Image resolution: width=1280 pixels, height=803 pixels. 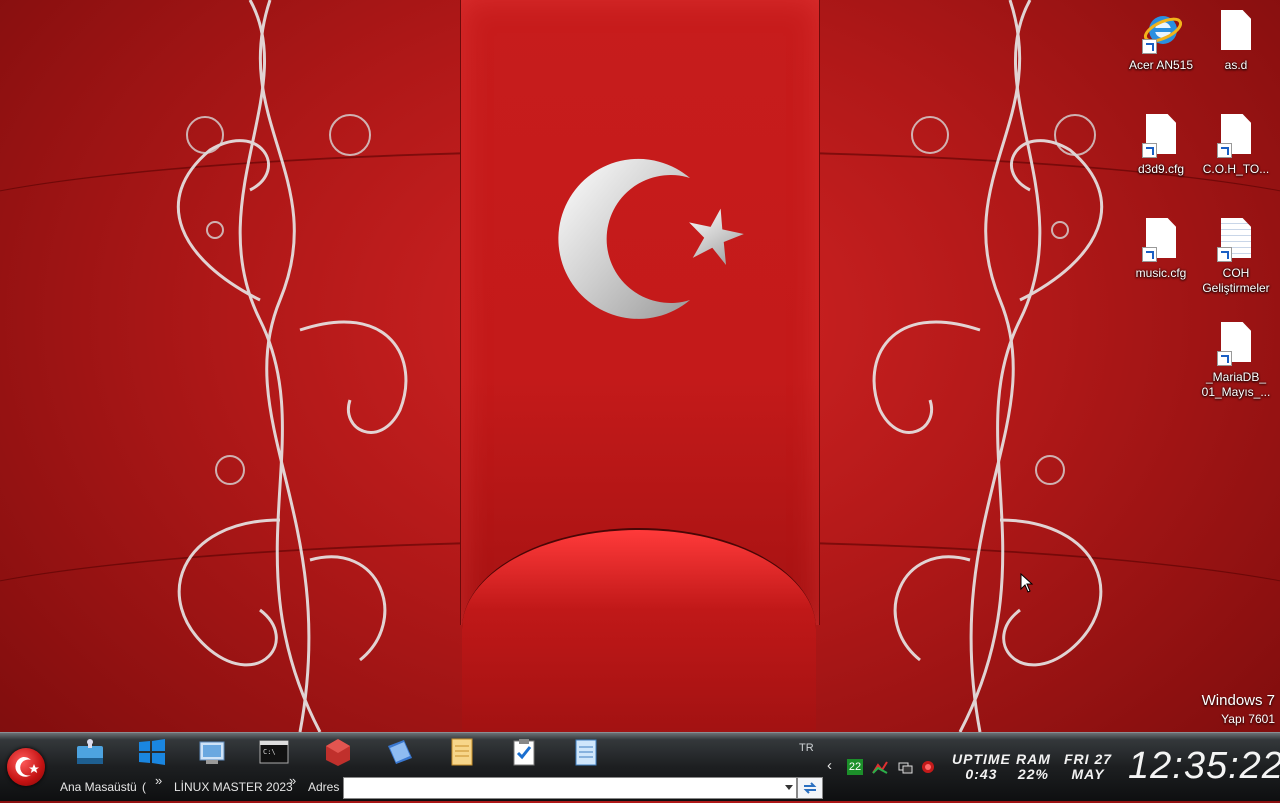 I want to click on desktop-icon-acer: Acer AN515, so click(x=1161, y=40).